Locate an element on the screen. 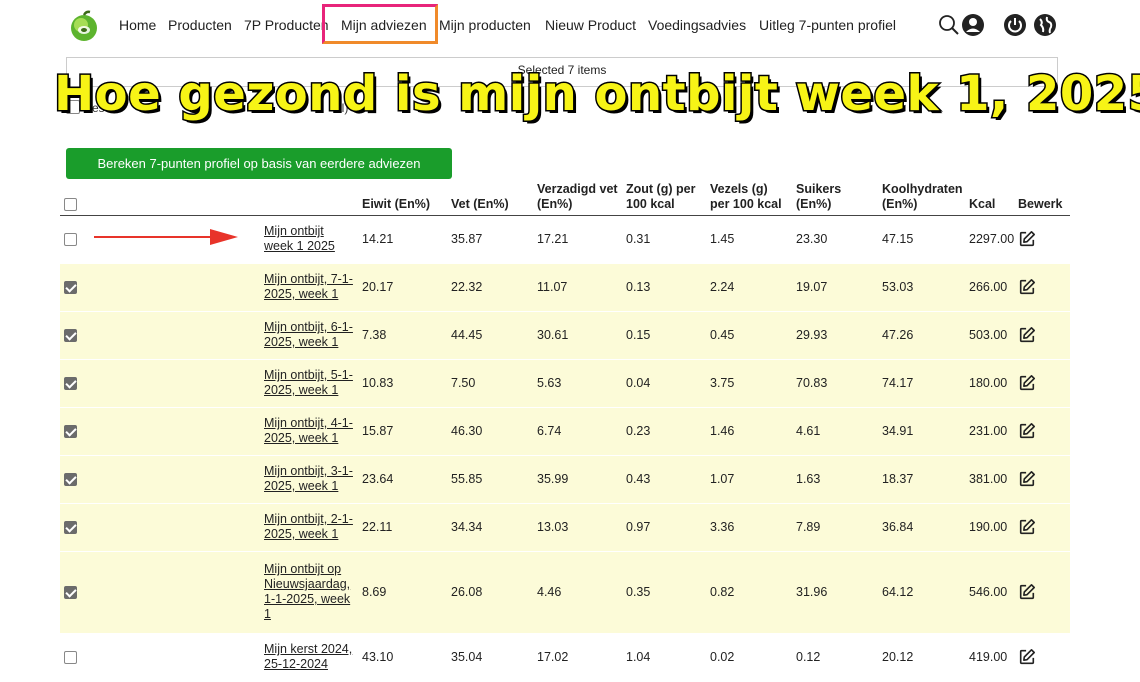  cell-koolhydraten: 36.84 is located at coordinates (921, 527).